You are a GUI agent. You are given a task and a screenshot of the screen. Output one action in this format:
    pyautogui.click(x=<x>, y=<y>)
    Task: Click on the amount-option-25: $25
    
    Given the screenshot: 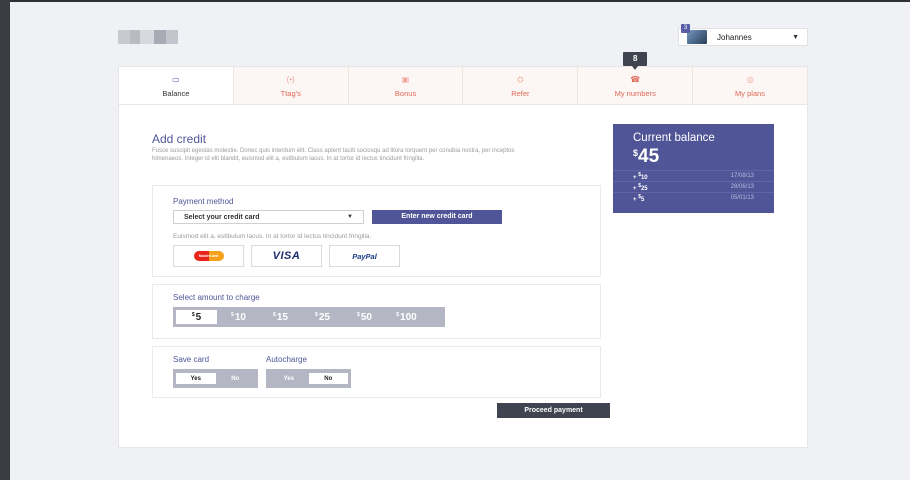 What is the action you would take?
    pyautogui.click(x=322, y=317)
    